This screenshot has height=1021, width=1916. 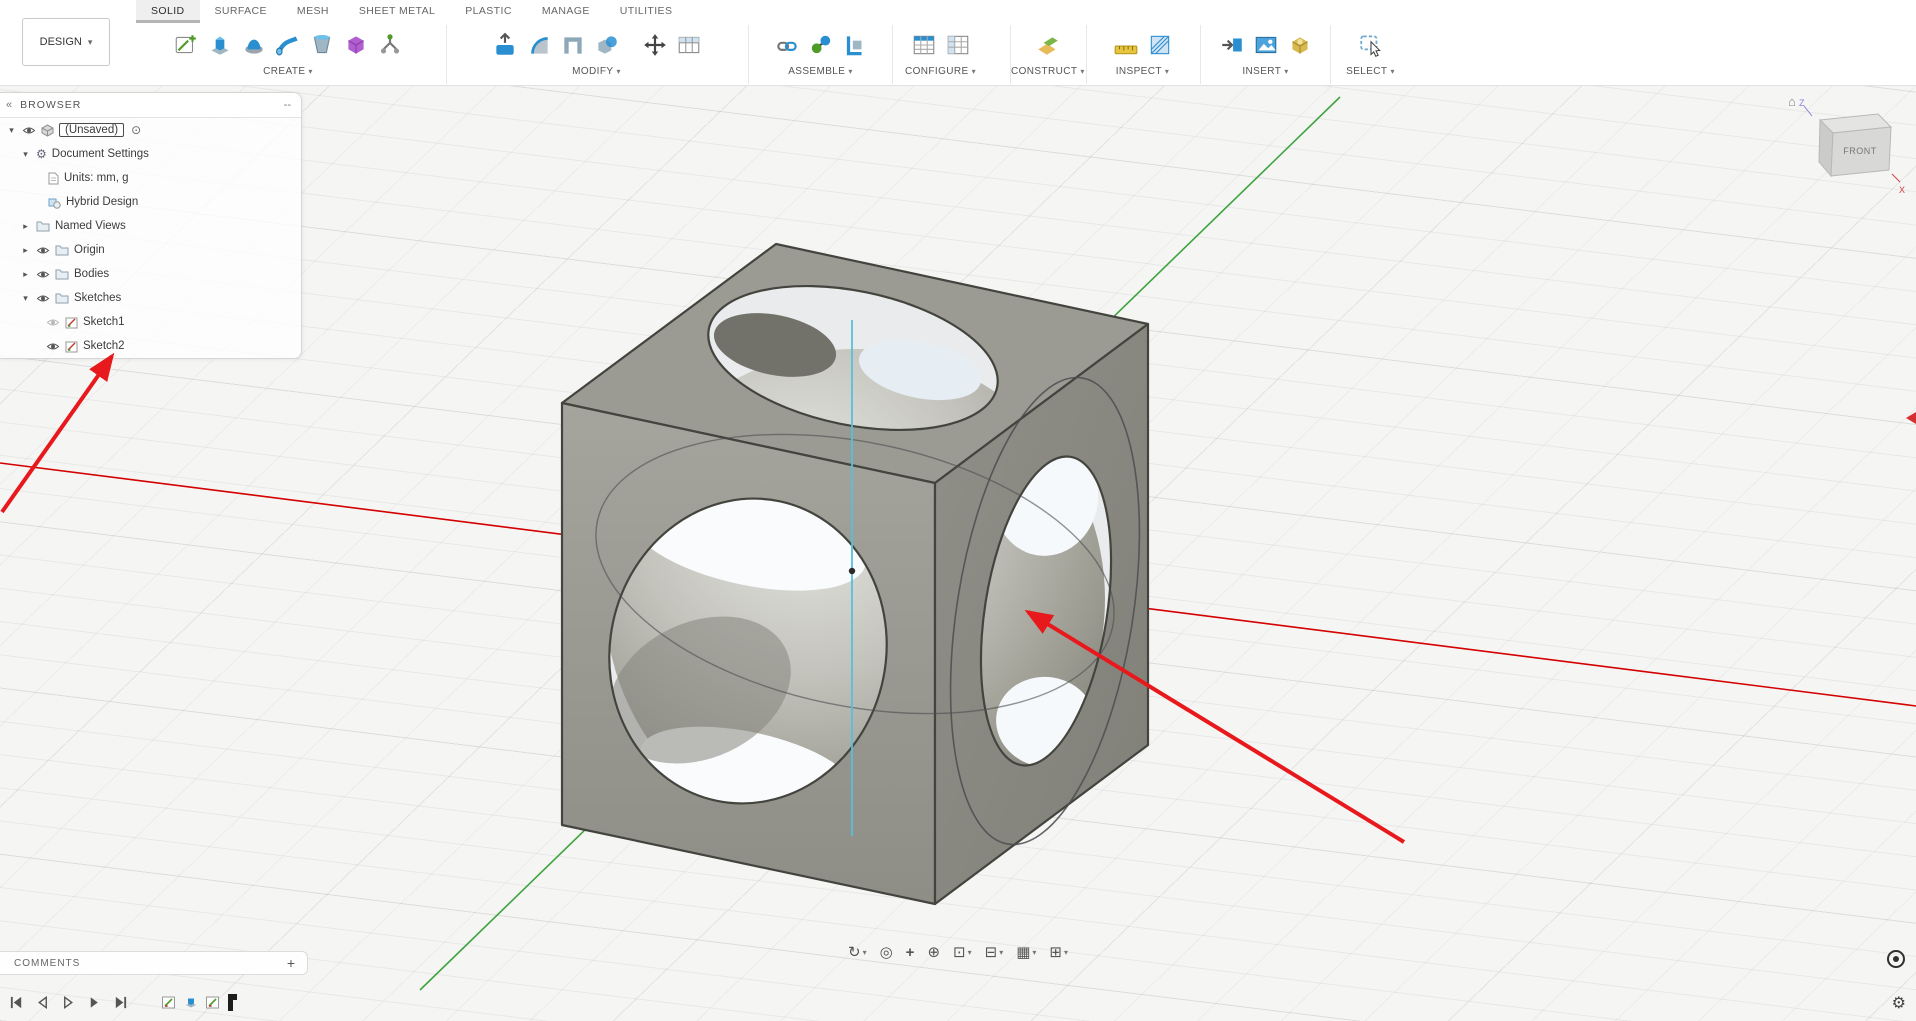 What do you see at coordinates (886, 952) in the screenshot?
I see `look-at-tool: ◎` at bounding box center [886, 952].